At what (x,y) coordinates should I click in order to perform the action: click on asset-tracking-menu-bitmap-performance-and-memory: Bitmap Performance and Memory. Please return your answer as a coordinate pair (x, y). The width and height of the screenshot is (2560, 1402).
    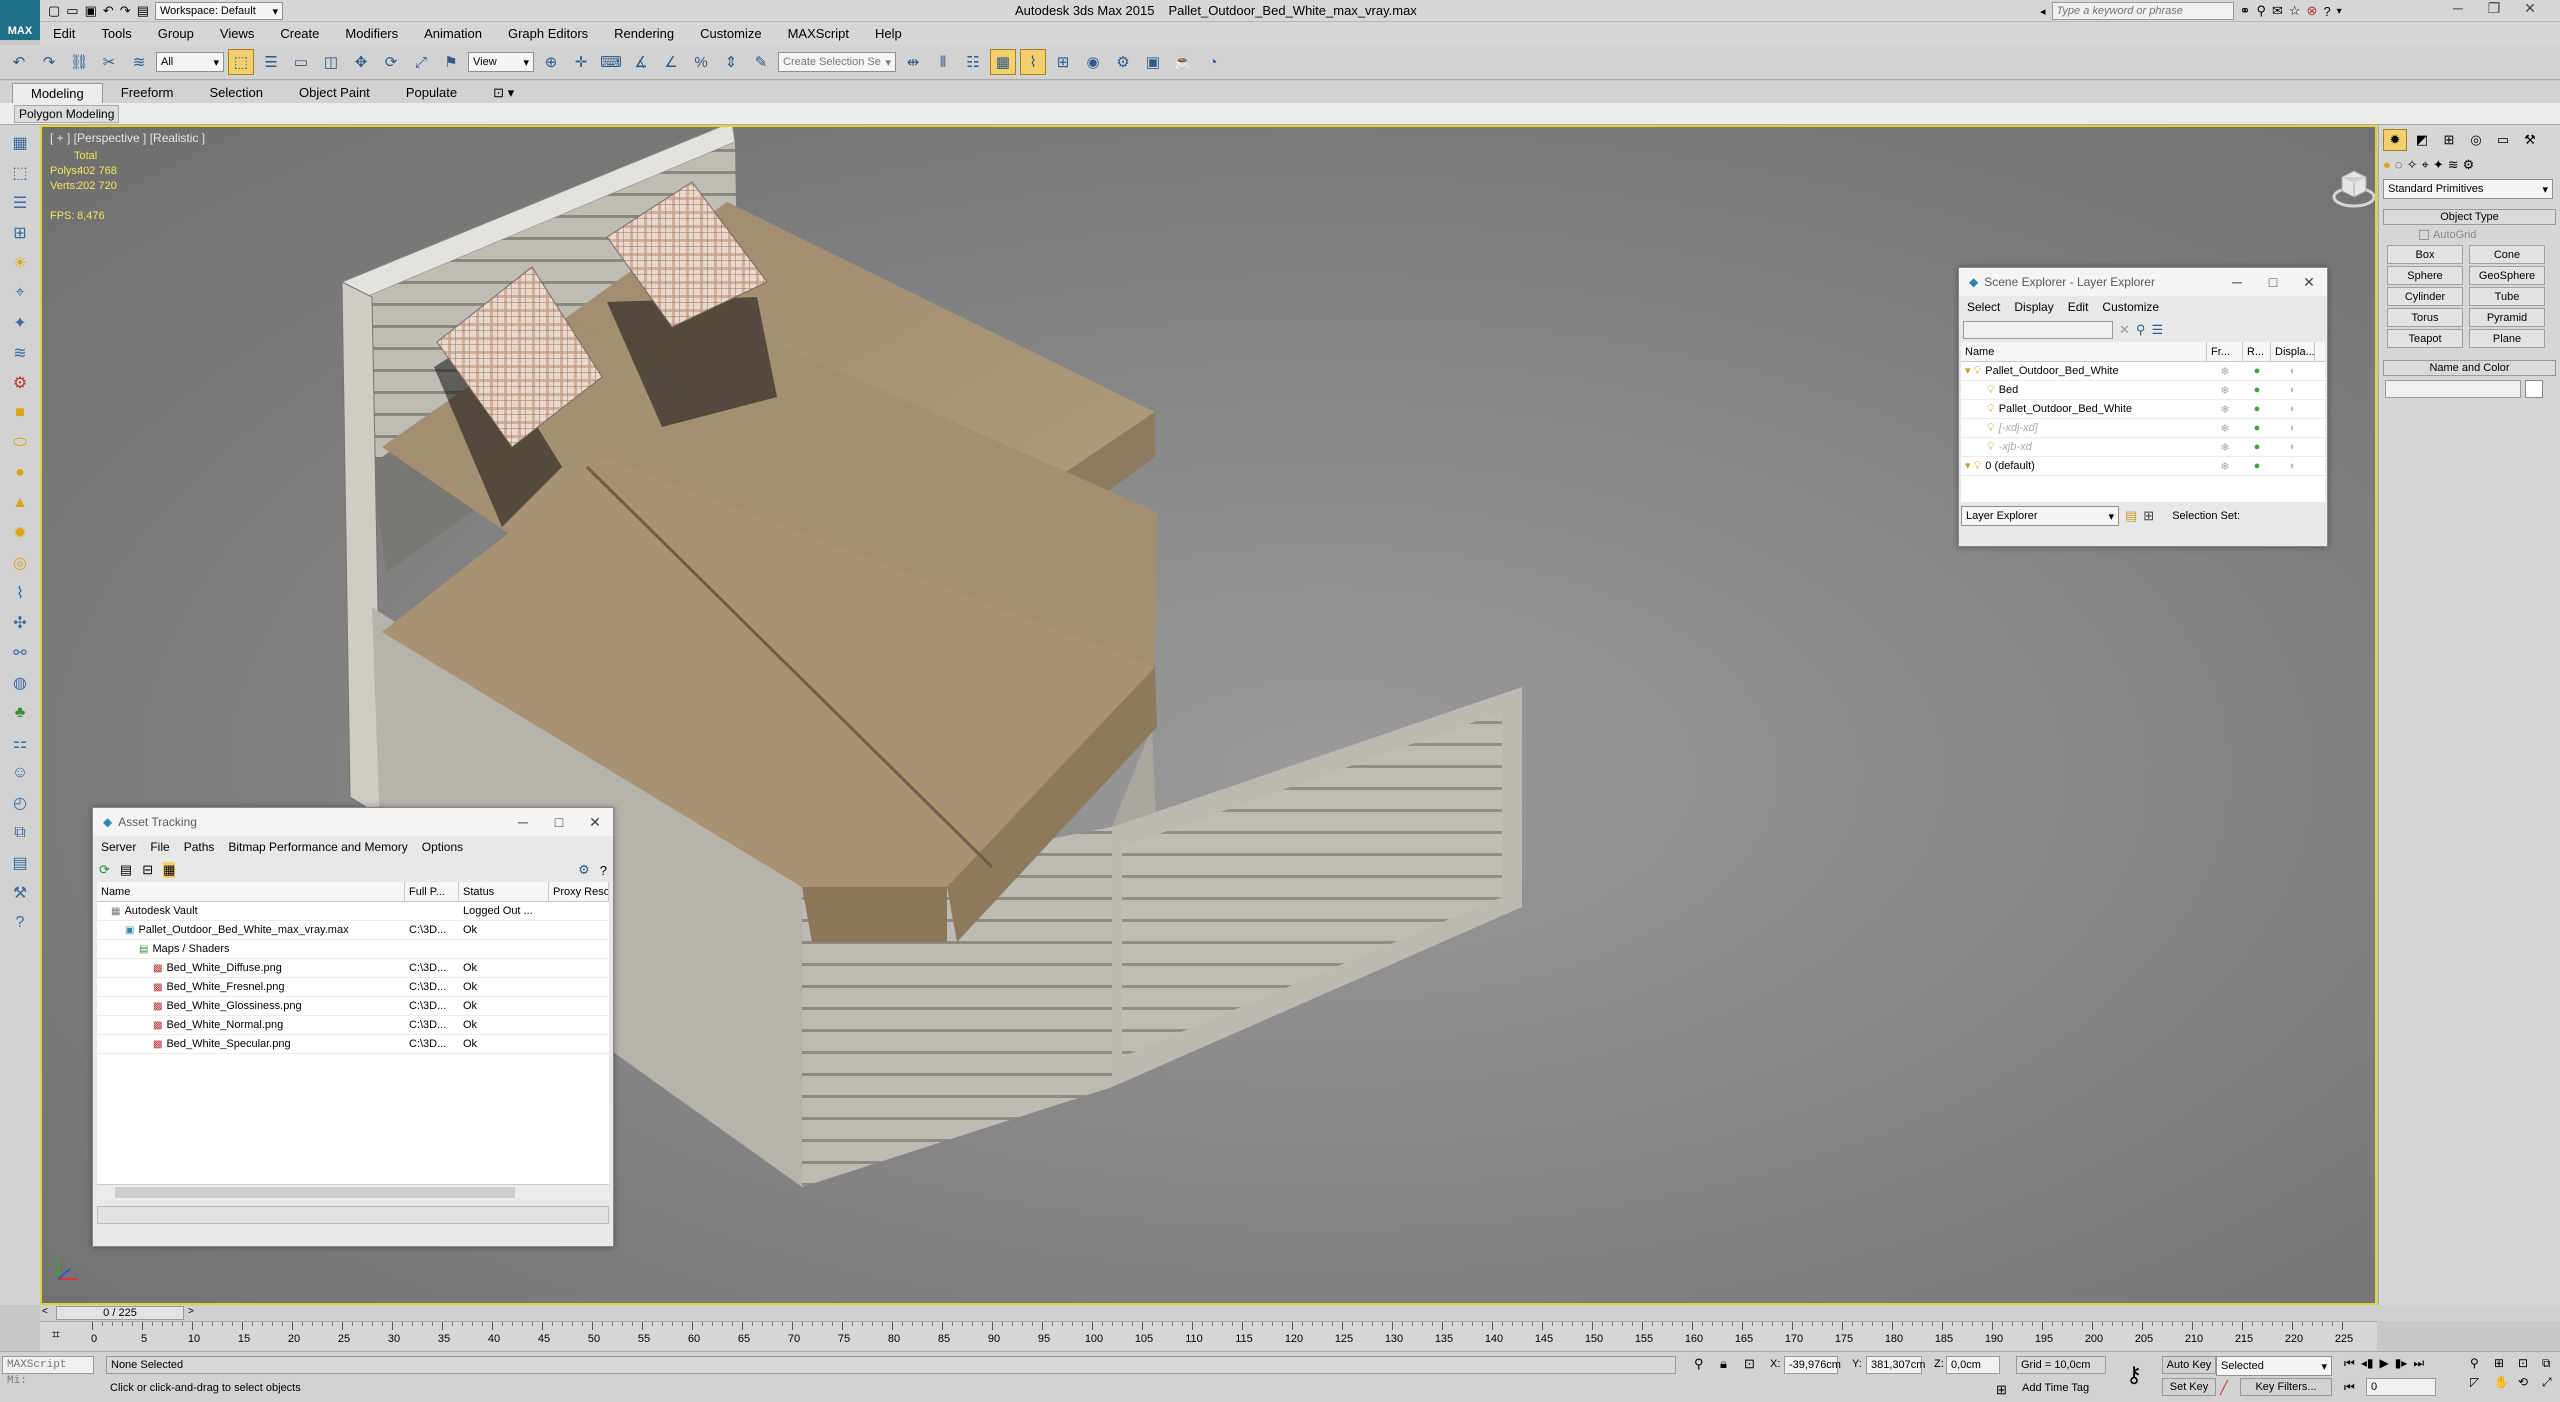
    Looking at the image, I should click on (317, 847).